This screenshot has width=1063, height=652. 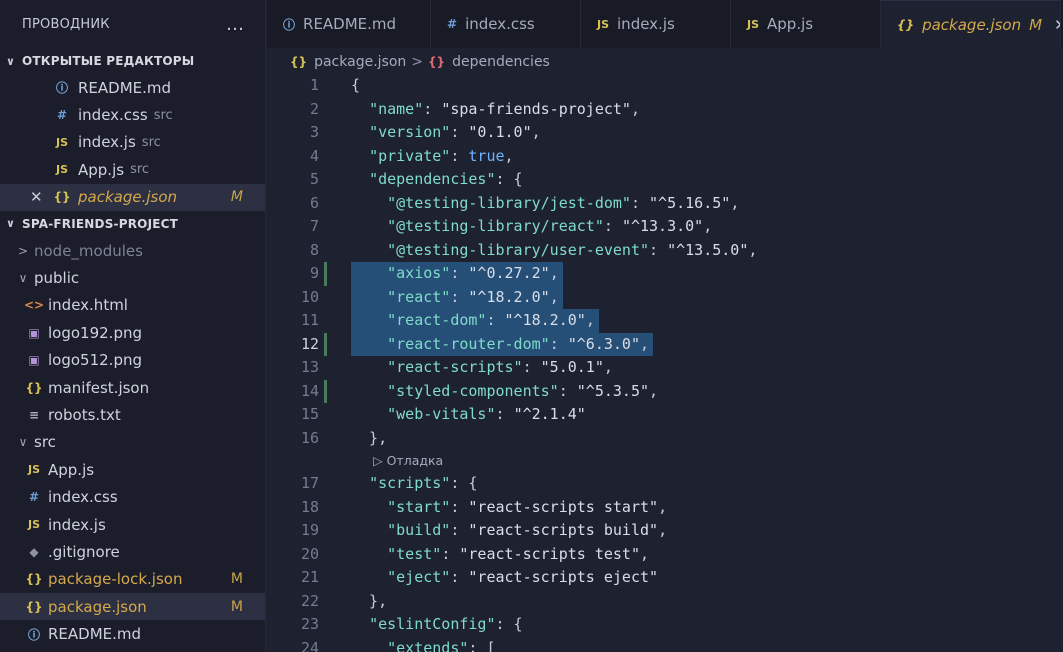 What do you see at coordinates (408, 461) in the screenshot?
I see `codelens-debug: ▷ Отладка` at bounding box center [408, 461].